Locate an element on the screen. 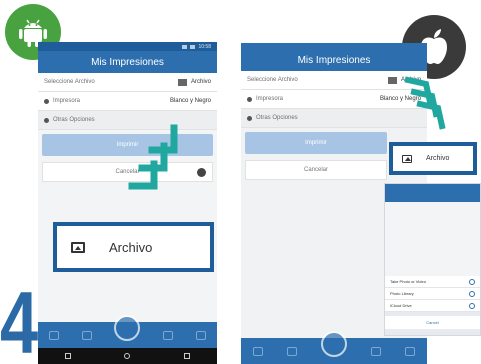 This screenshot has width=481, height=364. select-file-label: Seleccione Archivo is located at coordinates (69, 82).